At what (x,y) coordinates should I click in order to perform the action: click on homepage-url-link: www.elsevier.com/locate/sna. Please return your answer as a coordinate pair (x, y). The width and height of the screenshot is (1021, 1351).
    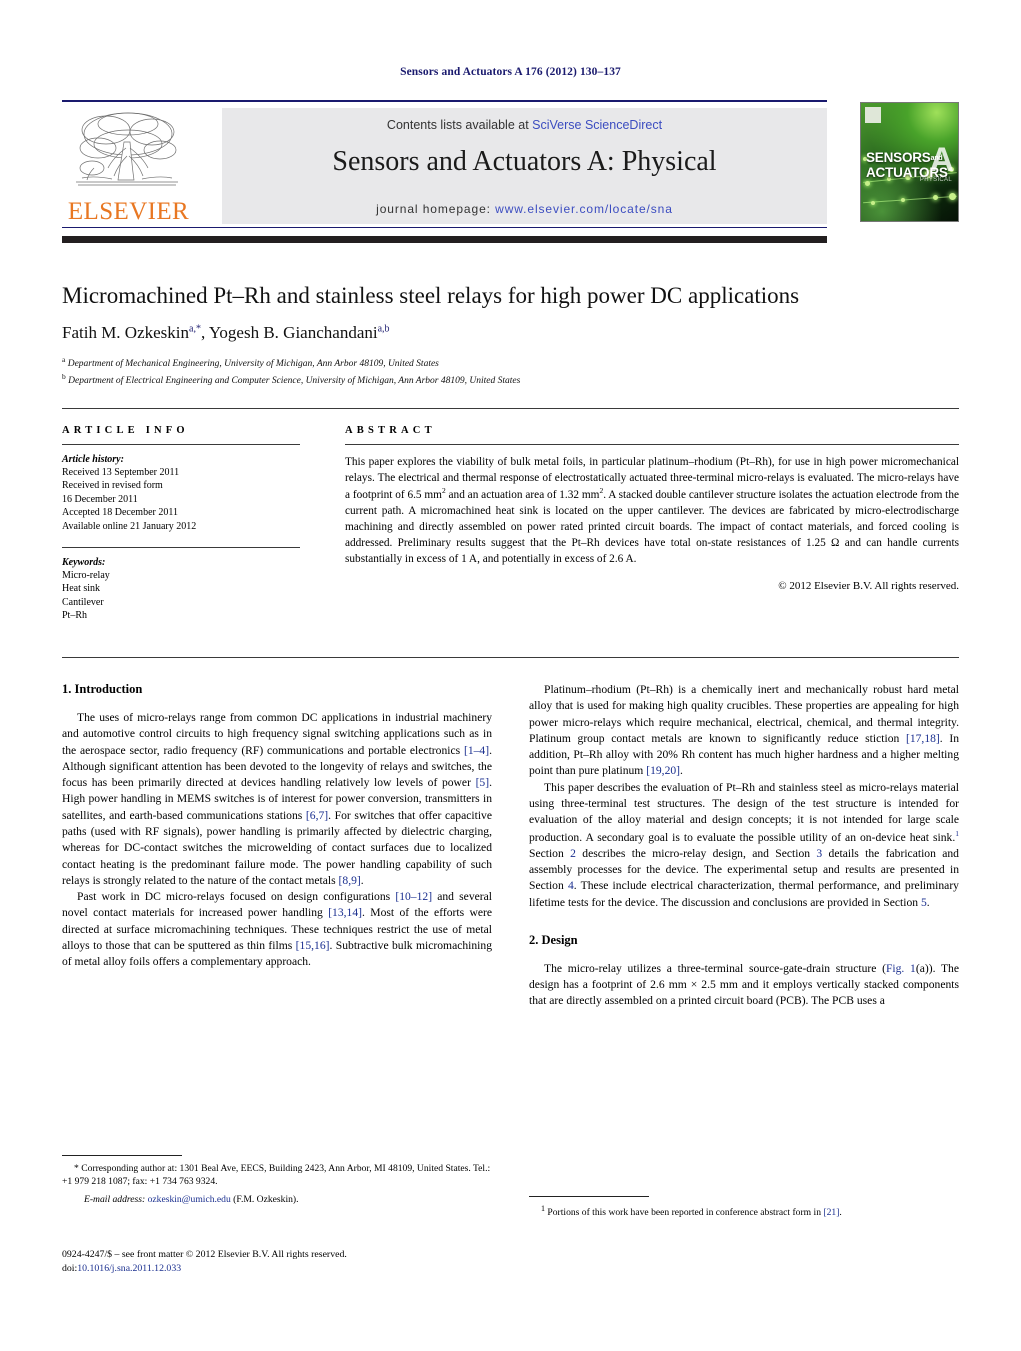
    Looking at the image, I should click on (584, 209).